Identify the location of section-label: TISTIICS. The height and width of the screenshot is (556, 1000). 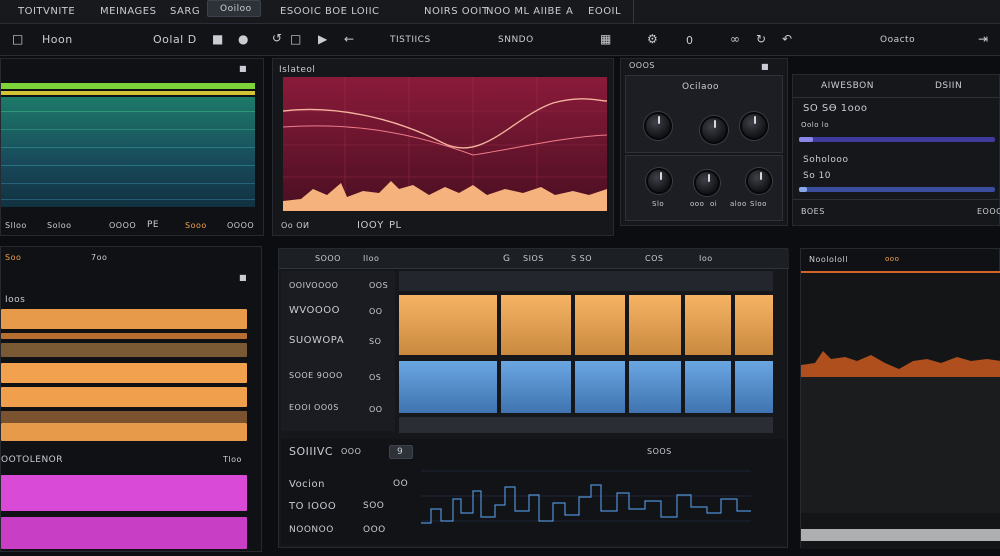
(410, 40).